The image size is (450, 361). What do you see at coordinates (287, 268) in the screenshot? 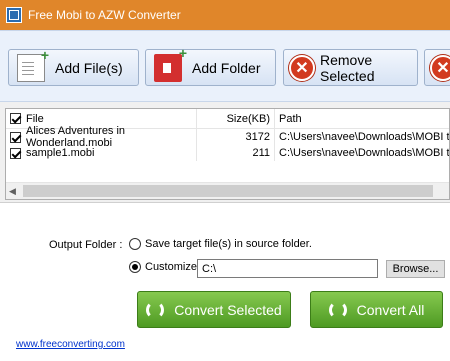
I see `output-path-input` at bounding box center [287, 268].